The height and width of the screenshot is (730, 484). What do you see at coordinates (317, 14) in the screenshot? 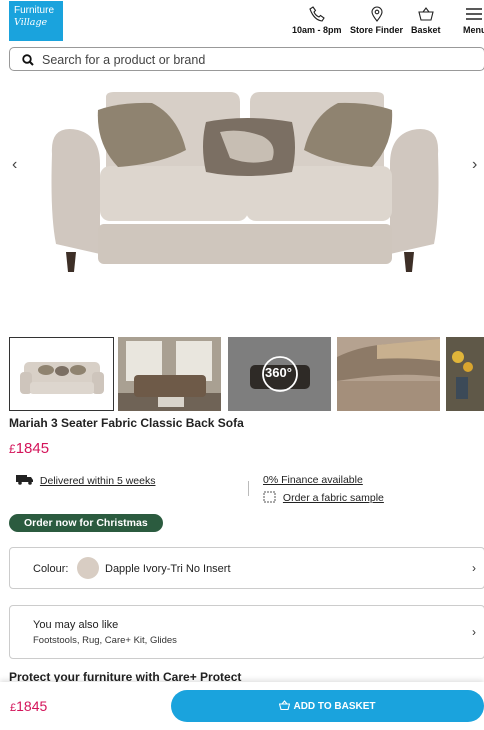
I see `phone-icon` at bounding box center [317, 14].